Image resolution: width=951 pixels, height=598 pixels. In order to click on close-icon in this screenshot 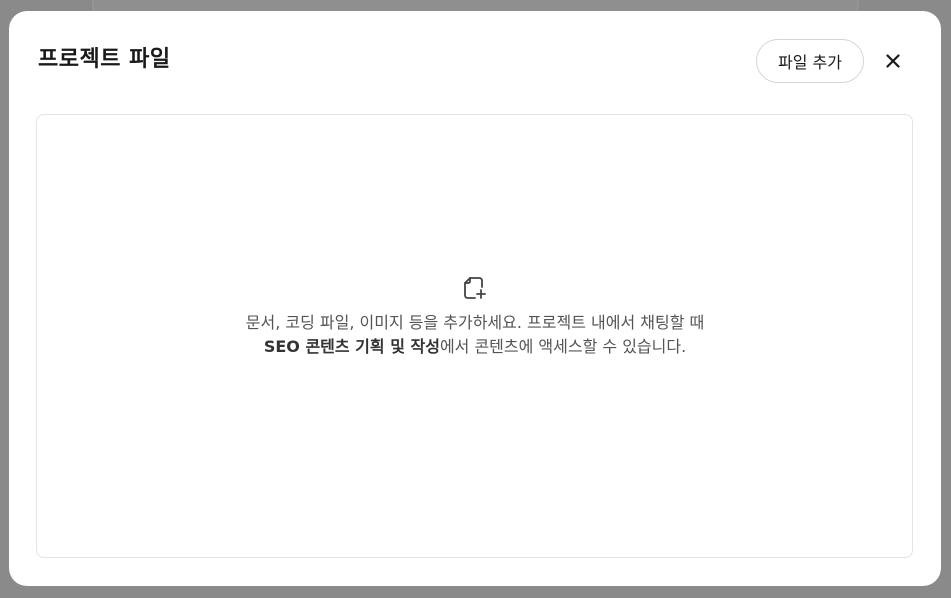, I will do `click(893, 61)`.